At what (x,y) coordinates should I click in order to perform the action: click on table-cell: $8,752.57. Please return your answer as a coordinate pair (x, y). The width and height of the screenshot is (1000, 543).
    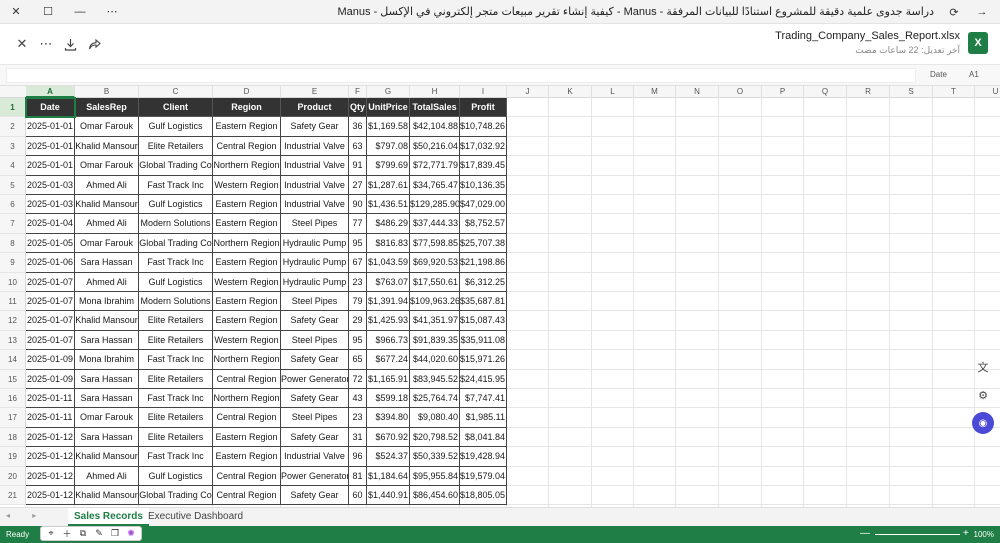
    Looking at the image, I should click on (483, 224).